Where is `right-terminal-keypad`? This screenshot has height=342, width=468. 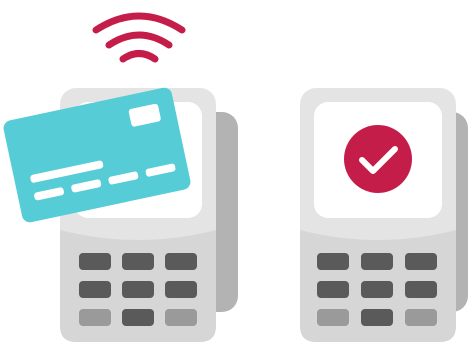 right-terminal-keypad is located at coordinates (377, 289).